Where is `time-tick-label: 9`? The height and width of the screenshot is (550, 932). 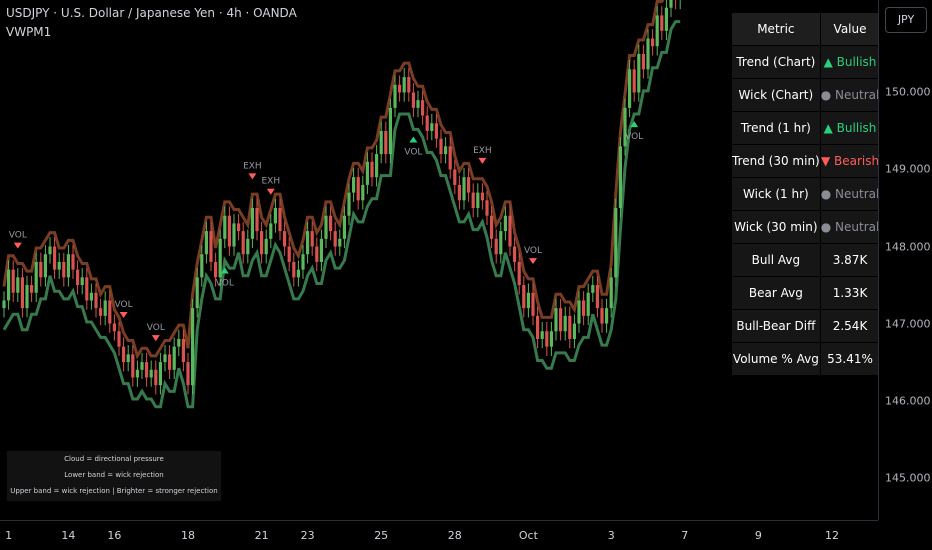 time-tick-label: 9 is located at coordinates (758, 535).